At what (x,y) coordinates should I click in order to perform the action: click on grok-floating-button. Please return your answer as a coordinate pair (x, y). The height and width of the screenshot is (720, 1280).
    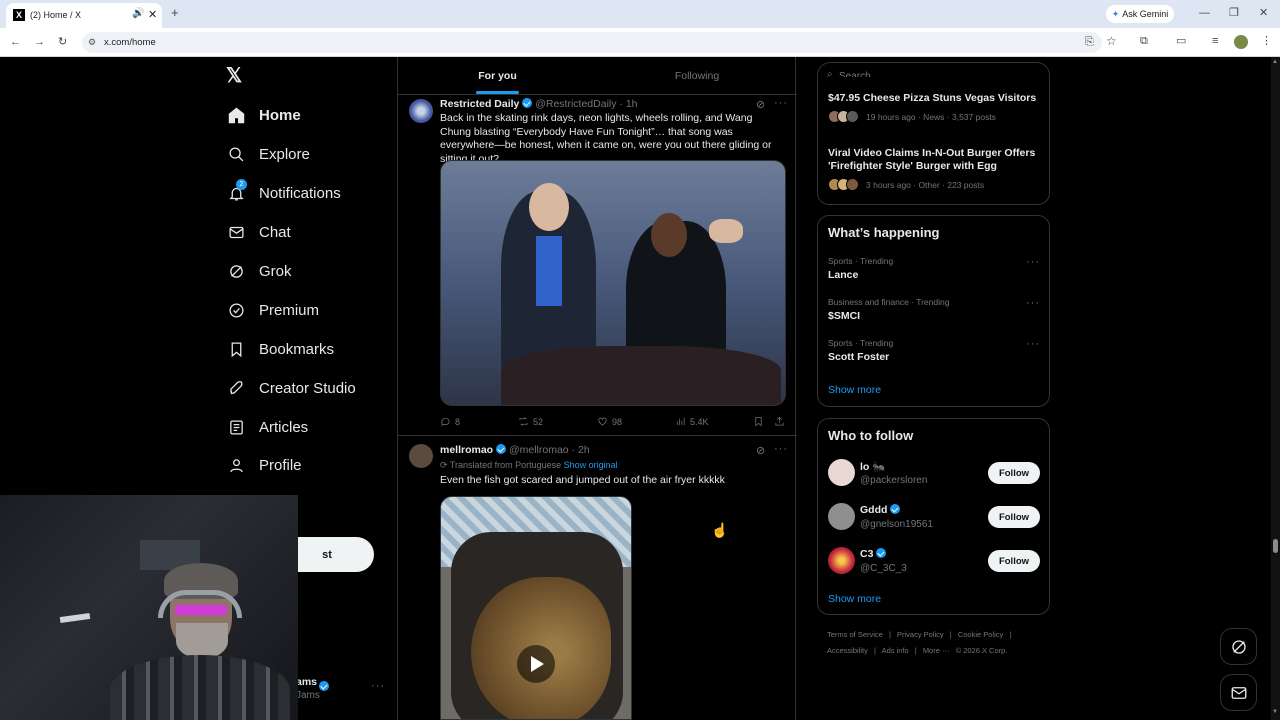
    Looking at the image, I should click on (1238, 646).